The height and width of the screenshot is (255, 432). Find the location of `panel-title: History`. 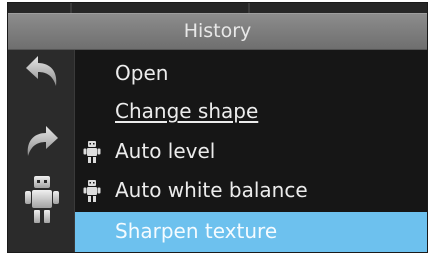

panel-title: History is located at coordinates (217, 31).